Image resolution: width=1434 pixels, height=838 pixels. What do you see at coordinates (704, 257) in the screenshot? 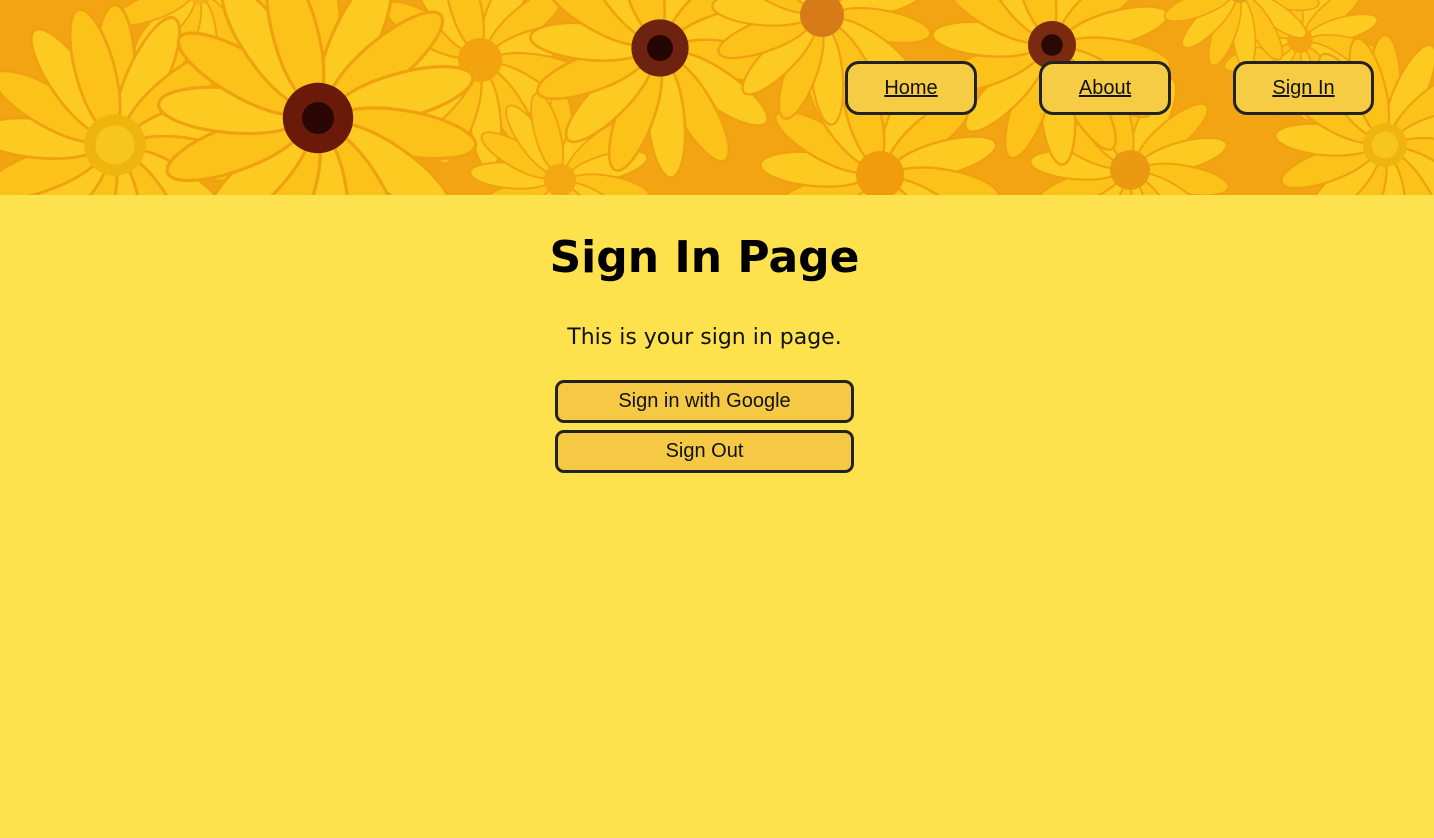
I see `page-title: Sign In Page` at bounding box center [704, 257].